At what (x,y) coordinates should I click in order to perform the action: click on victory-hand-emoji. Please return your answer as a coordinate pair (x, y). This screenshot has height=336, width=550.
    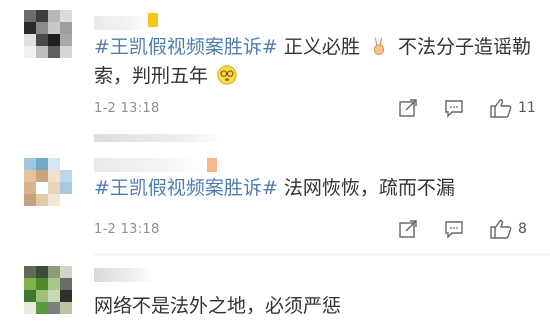
    Looking at the image, I should click on (378, 46).